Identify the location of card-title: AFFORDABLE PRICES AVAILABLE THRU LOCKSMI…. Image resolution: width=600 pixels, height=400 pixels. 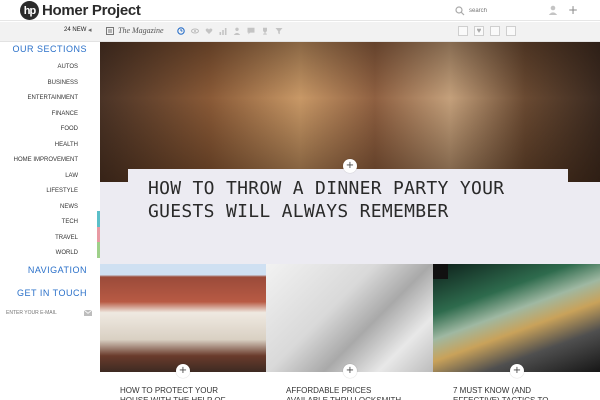
(346, 391).